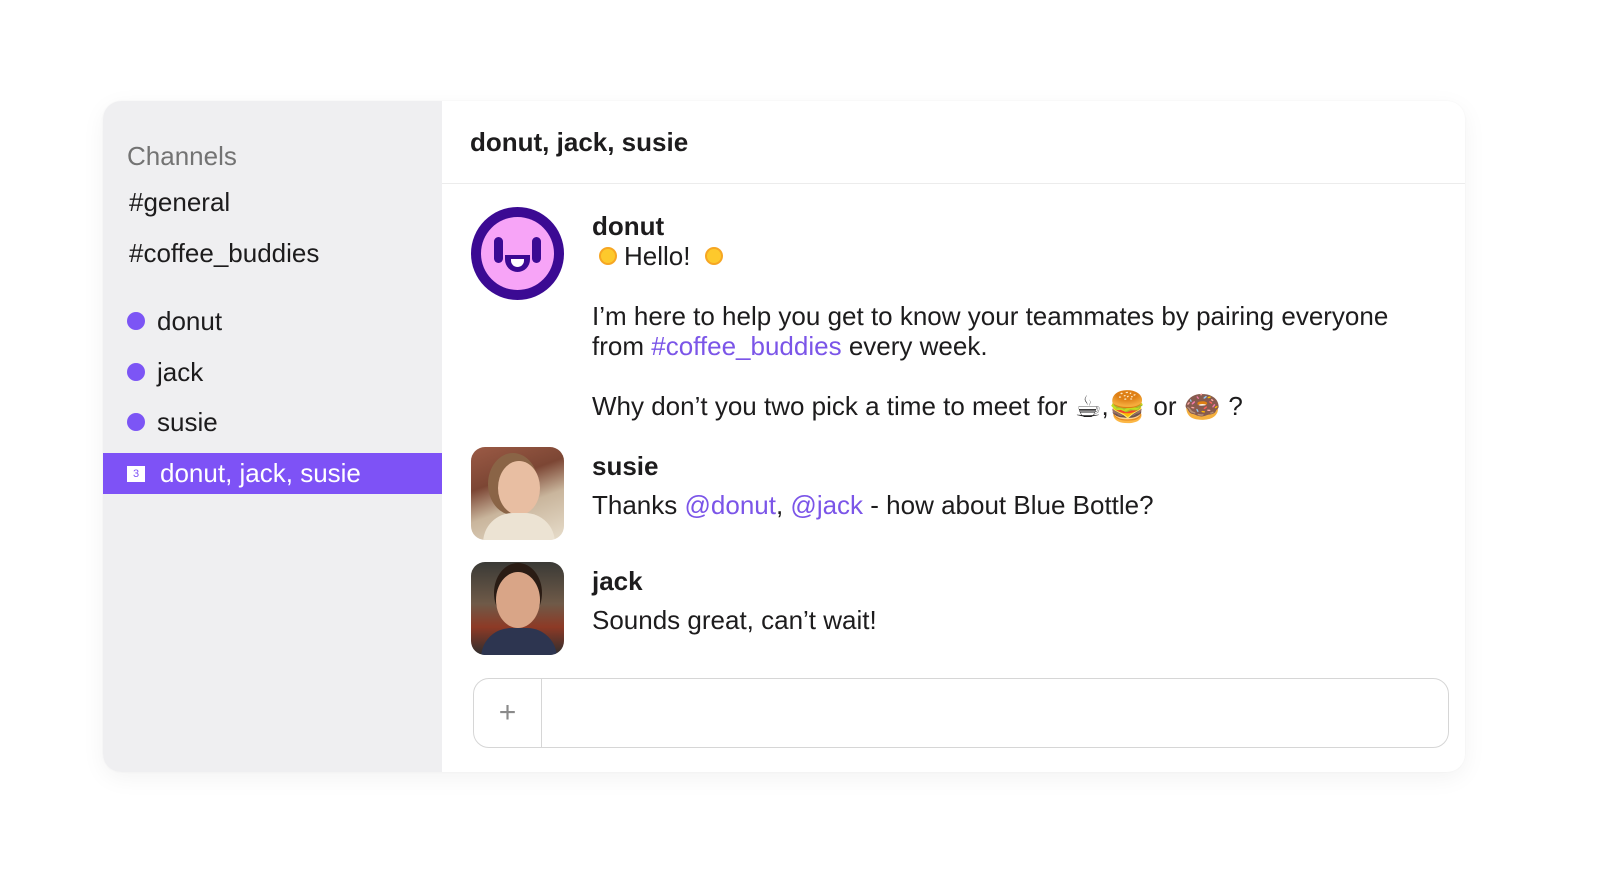  Describe the element at coordinates (179, 202) in the screenshot. I see `channel-general: #general` at that location.